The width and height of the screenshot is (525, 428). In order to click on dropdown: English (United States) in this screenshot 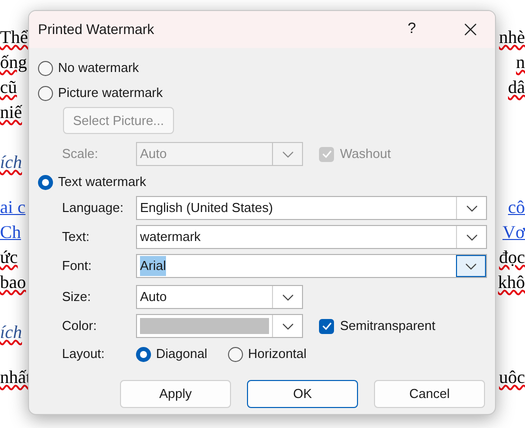, I will do `click(311, 208)`.